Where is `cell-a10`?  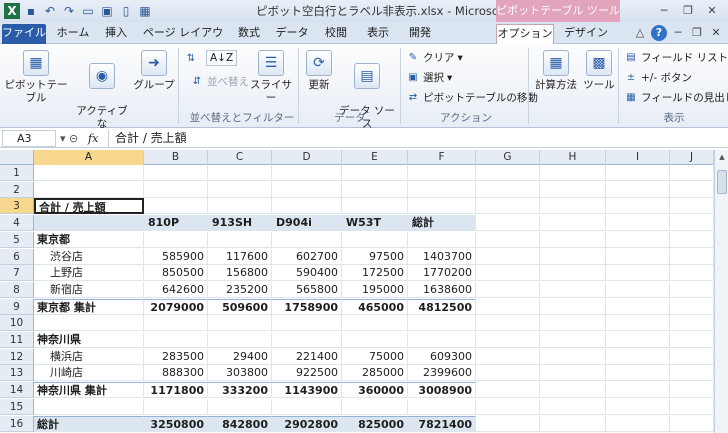
cell-a10 is located at coordinates (89, 323).